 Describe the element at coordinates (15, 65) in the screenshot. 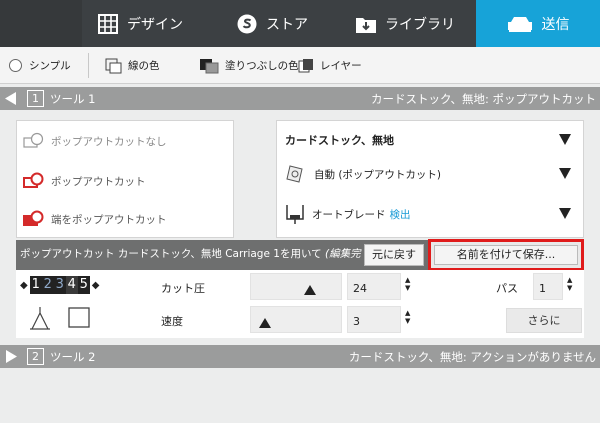

I see `radio-circle` at that location.